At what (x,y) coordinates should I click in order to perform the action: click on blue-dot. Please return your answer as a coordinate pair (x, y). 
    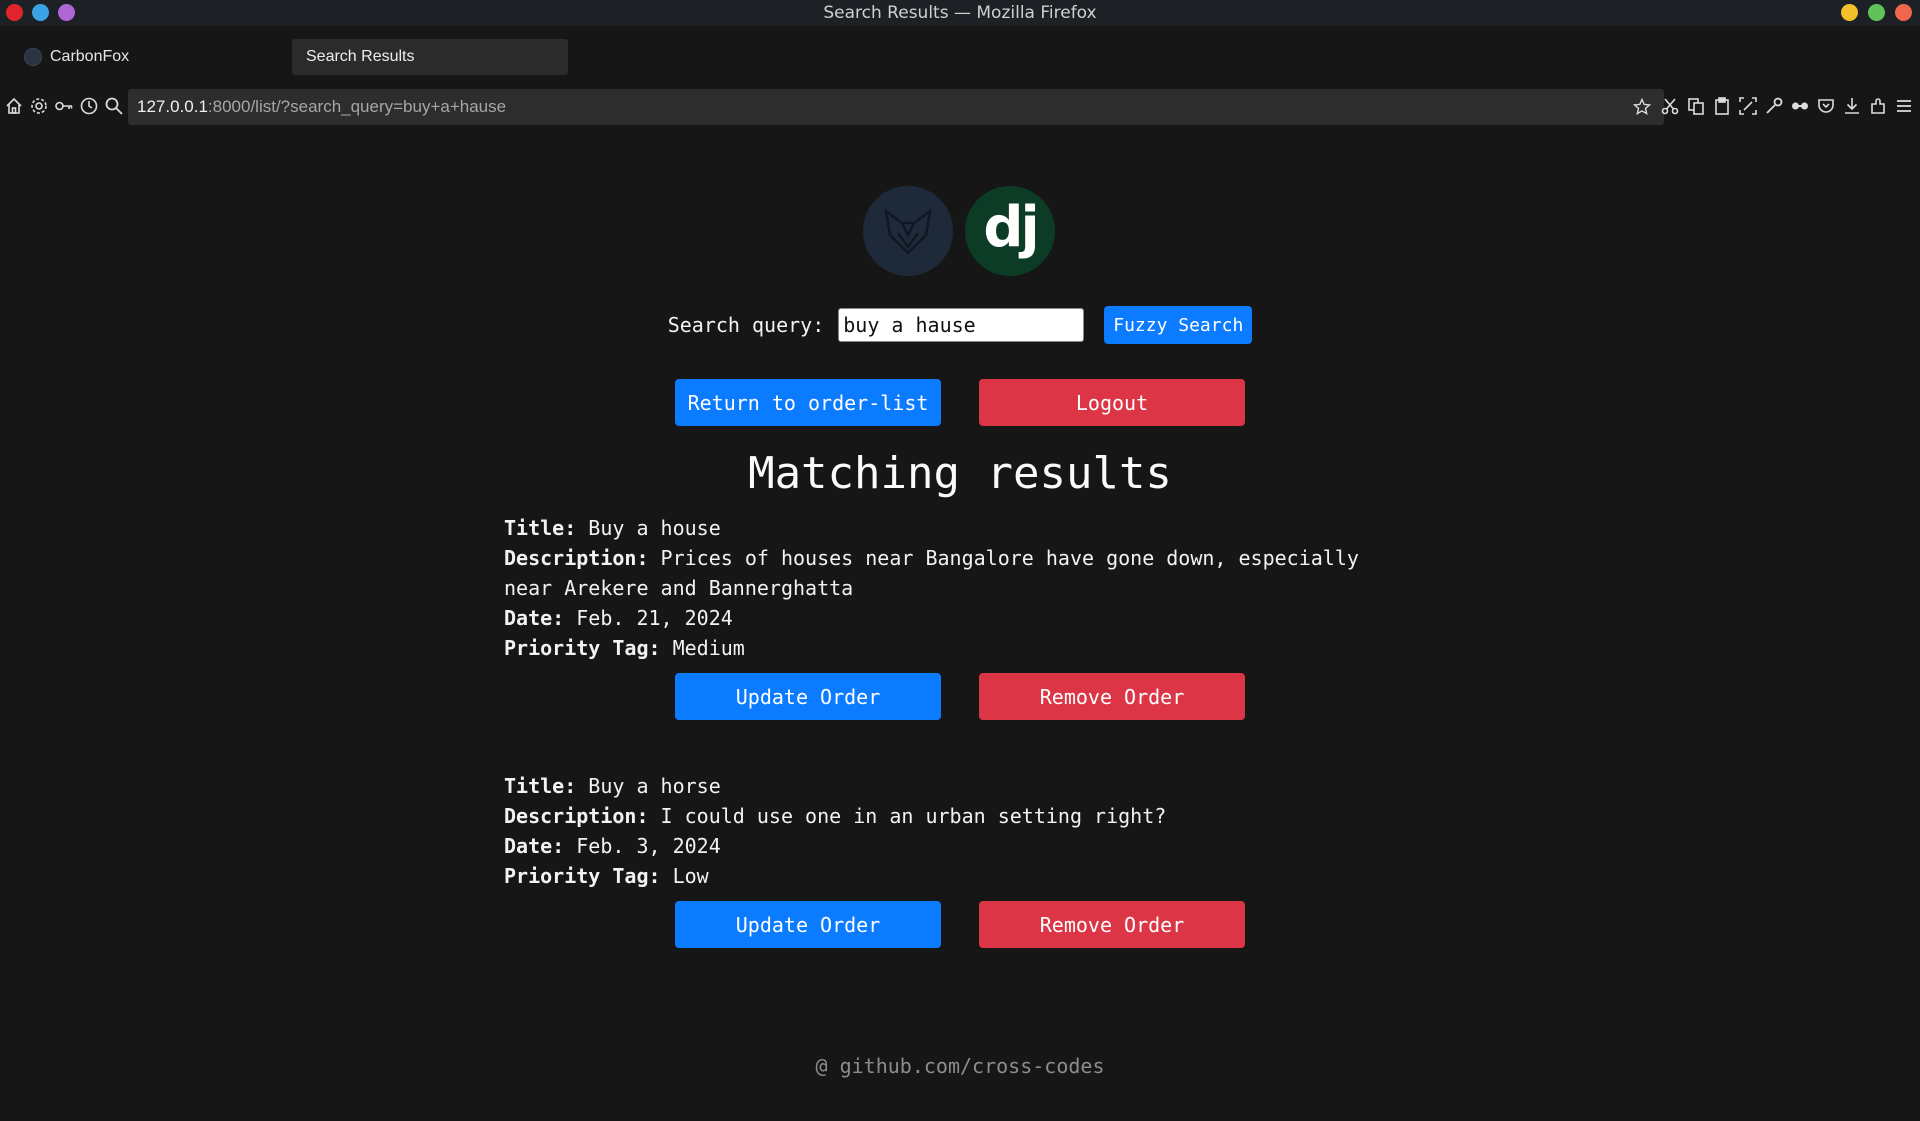
    Looking at the image, I should click on (40, 12).